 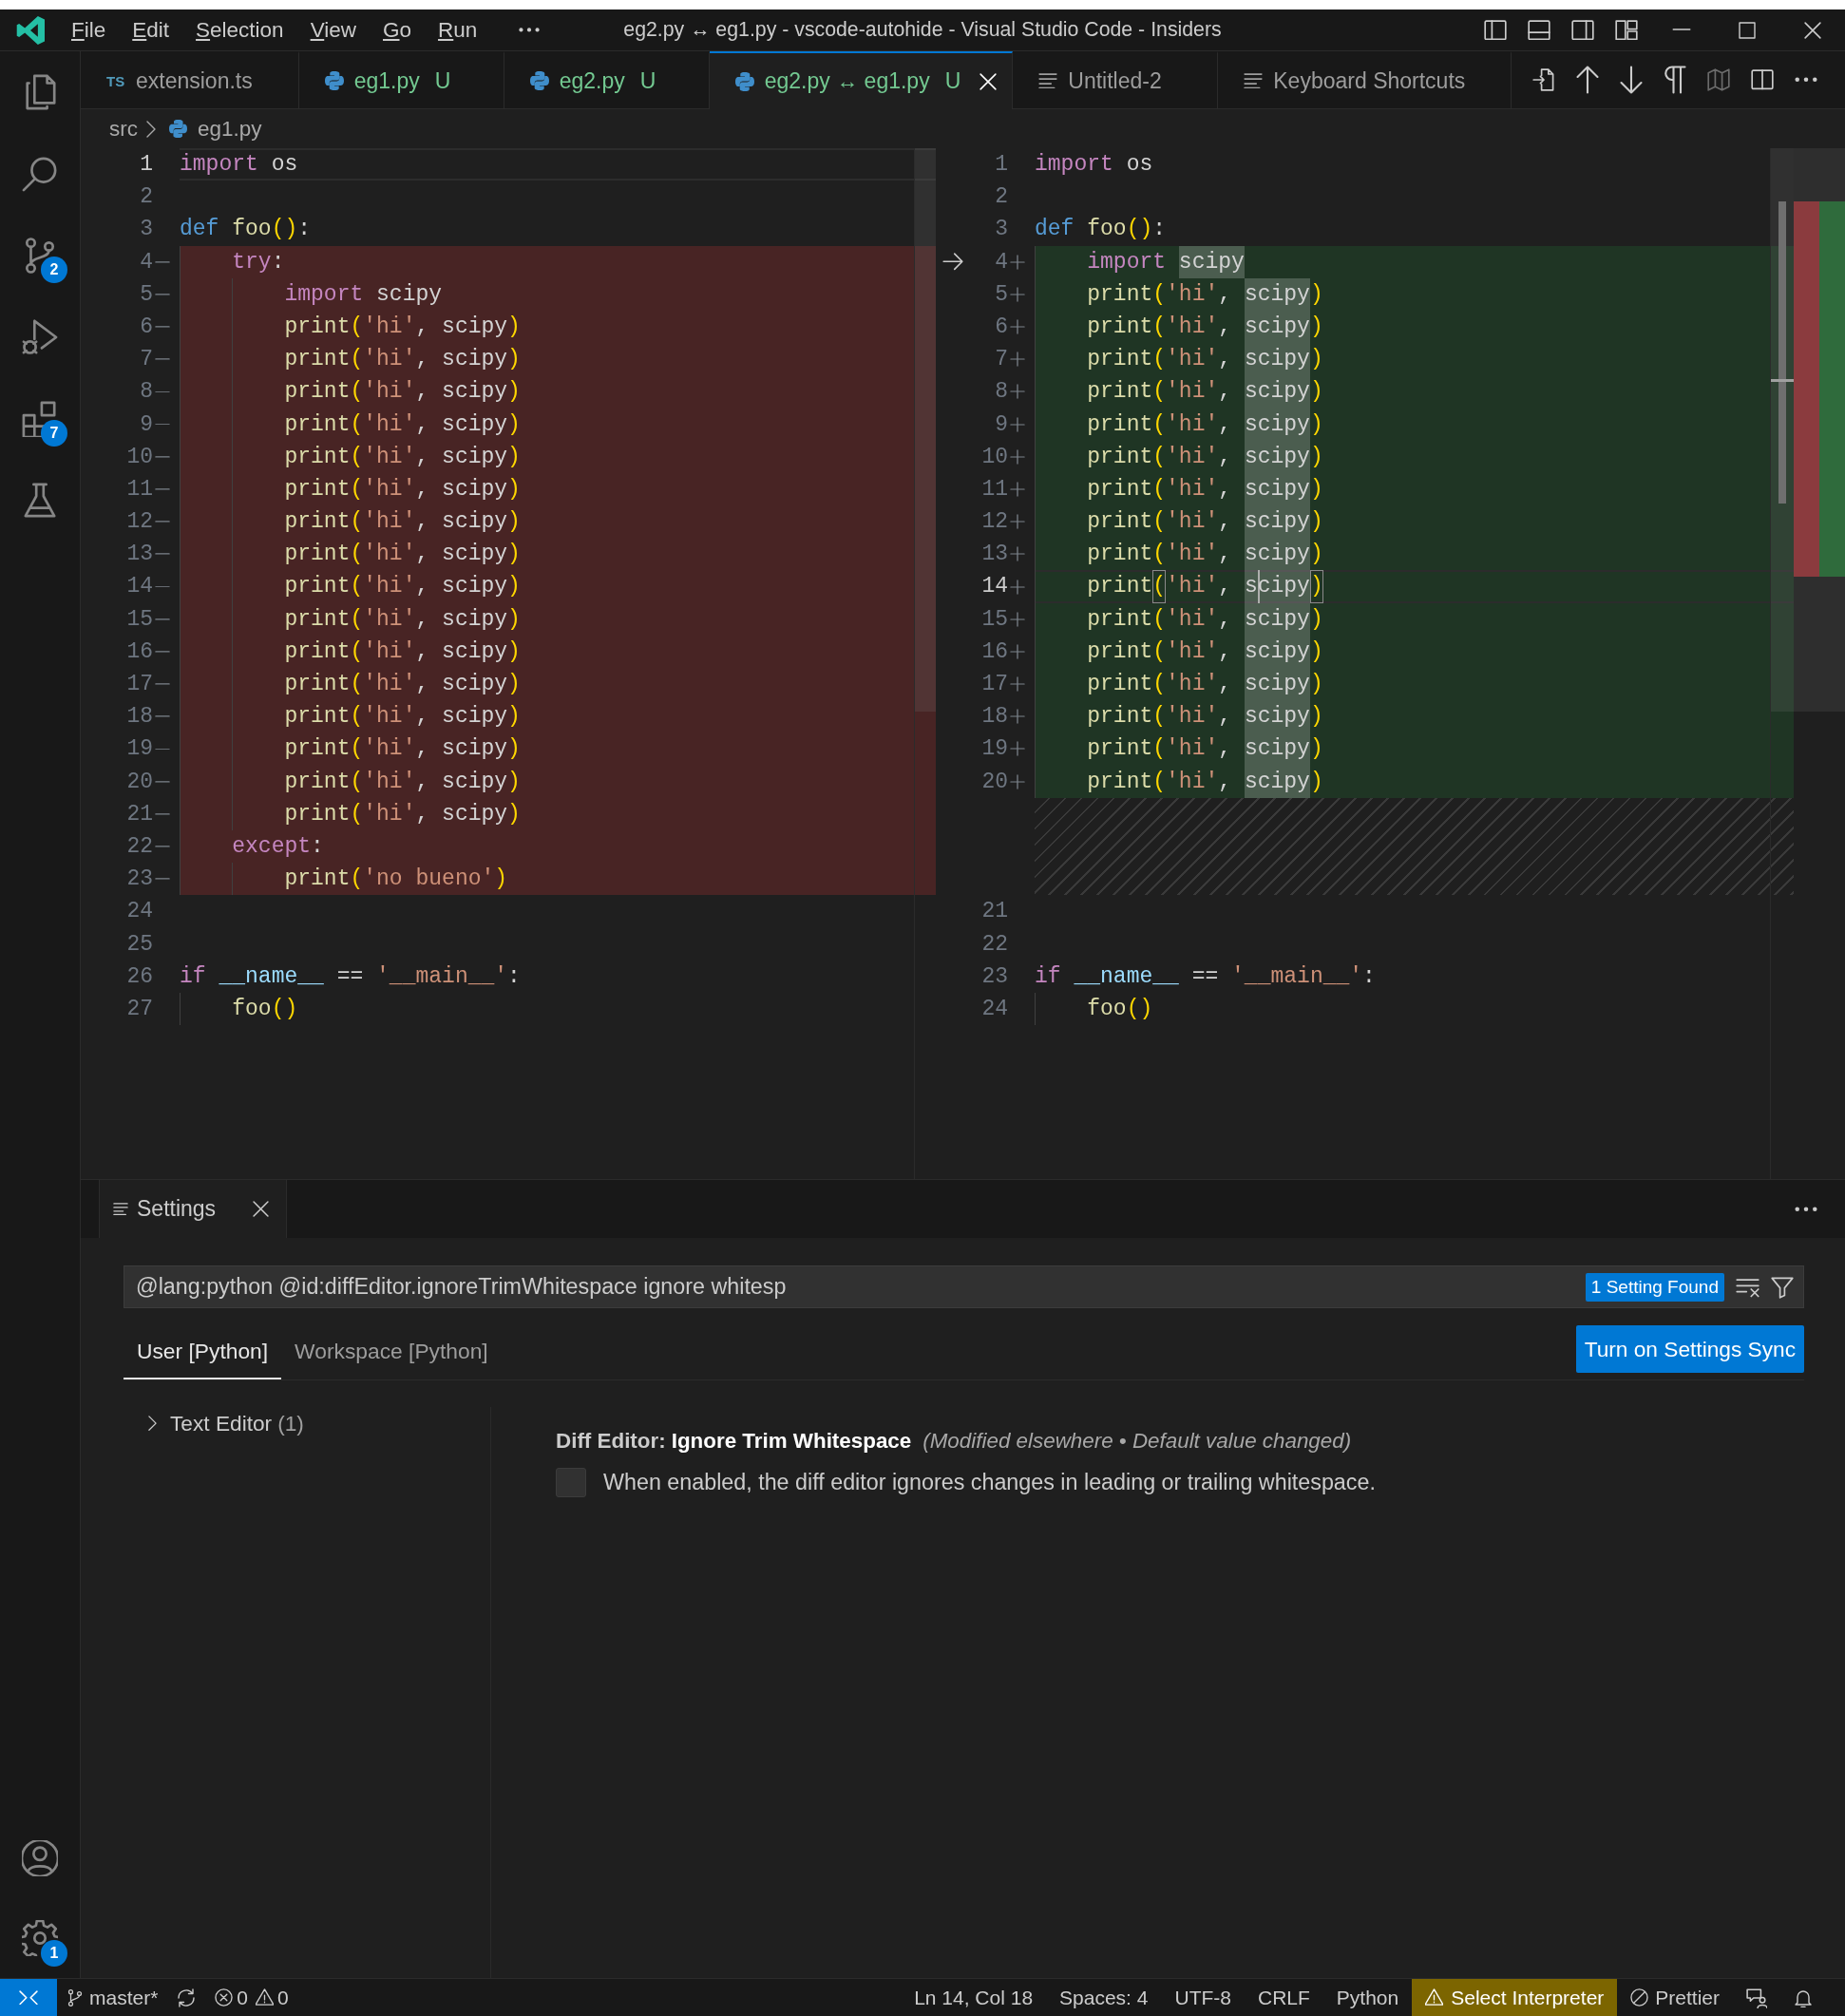 I want to click on arrow-icon, so click(x=952, y=262).